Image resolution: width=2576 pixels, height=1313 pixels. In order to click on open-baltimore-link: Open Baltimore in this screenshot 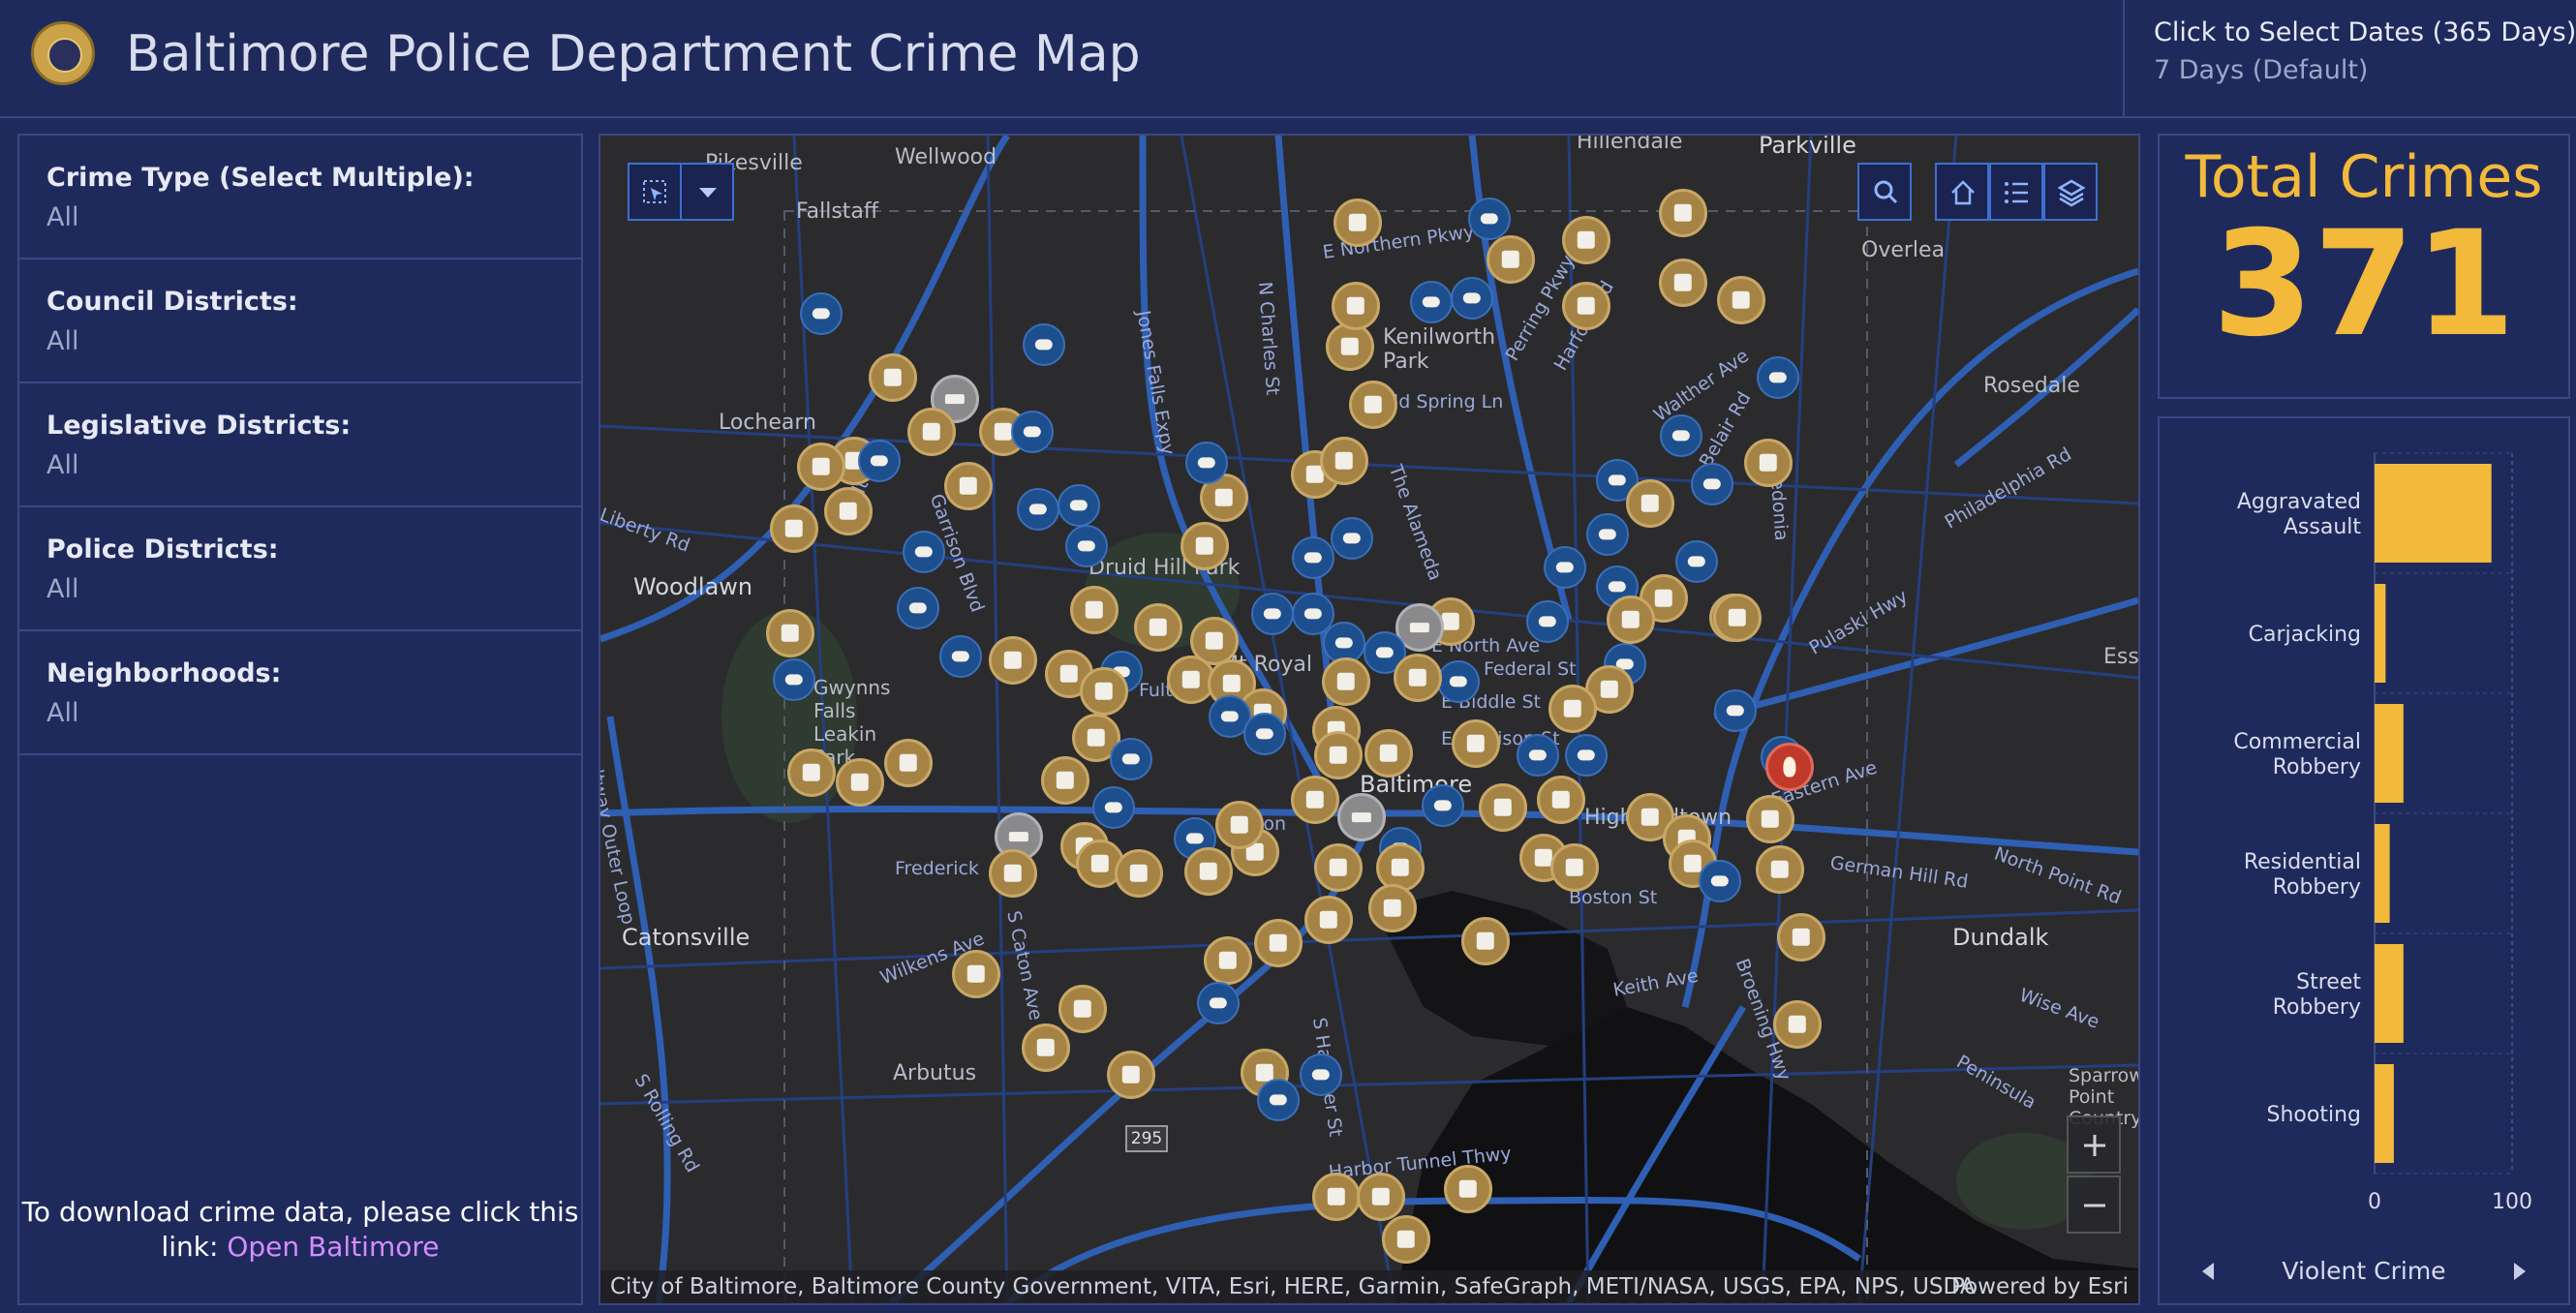, I will do `click(333, 1247)`.